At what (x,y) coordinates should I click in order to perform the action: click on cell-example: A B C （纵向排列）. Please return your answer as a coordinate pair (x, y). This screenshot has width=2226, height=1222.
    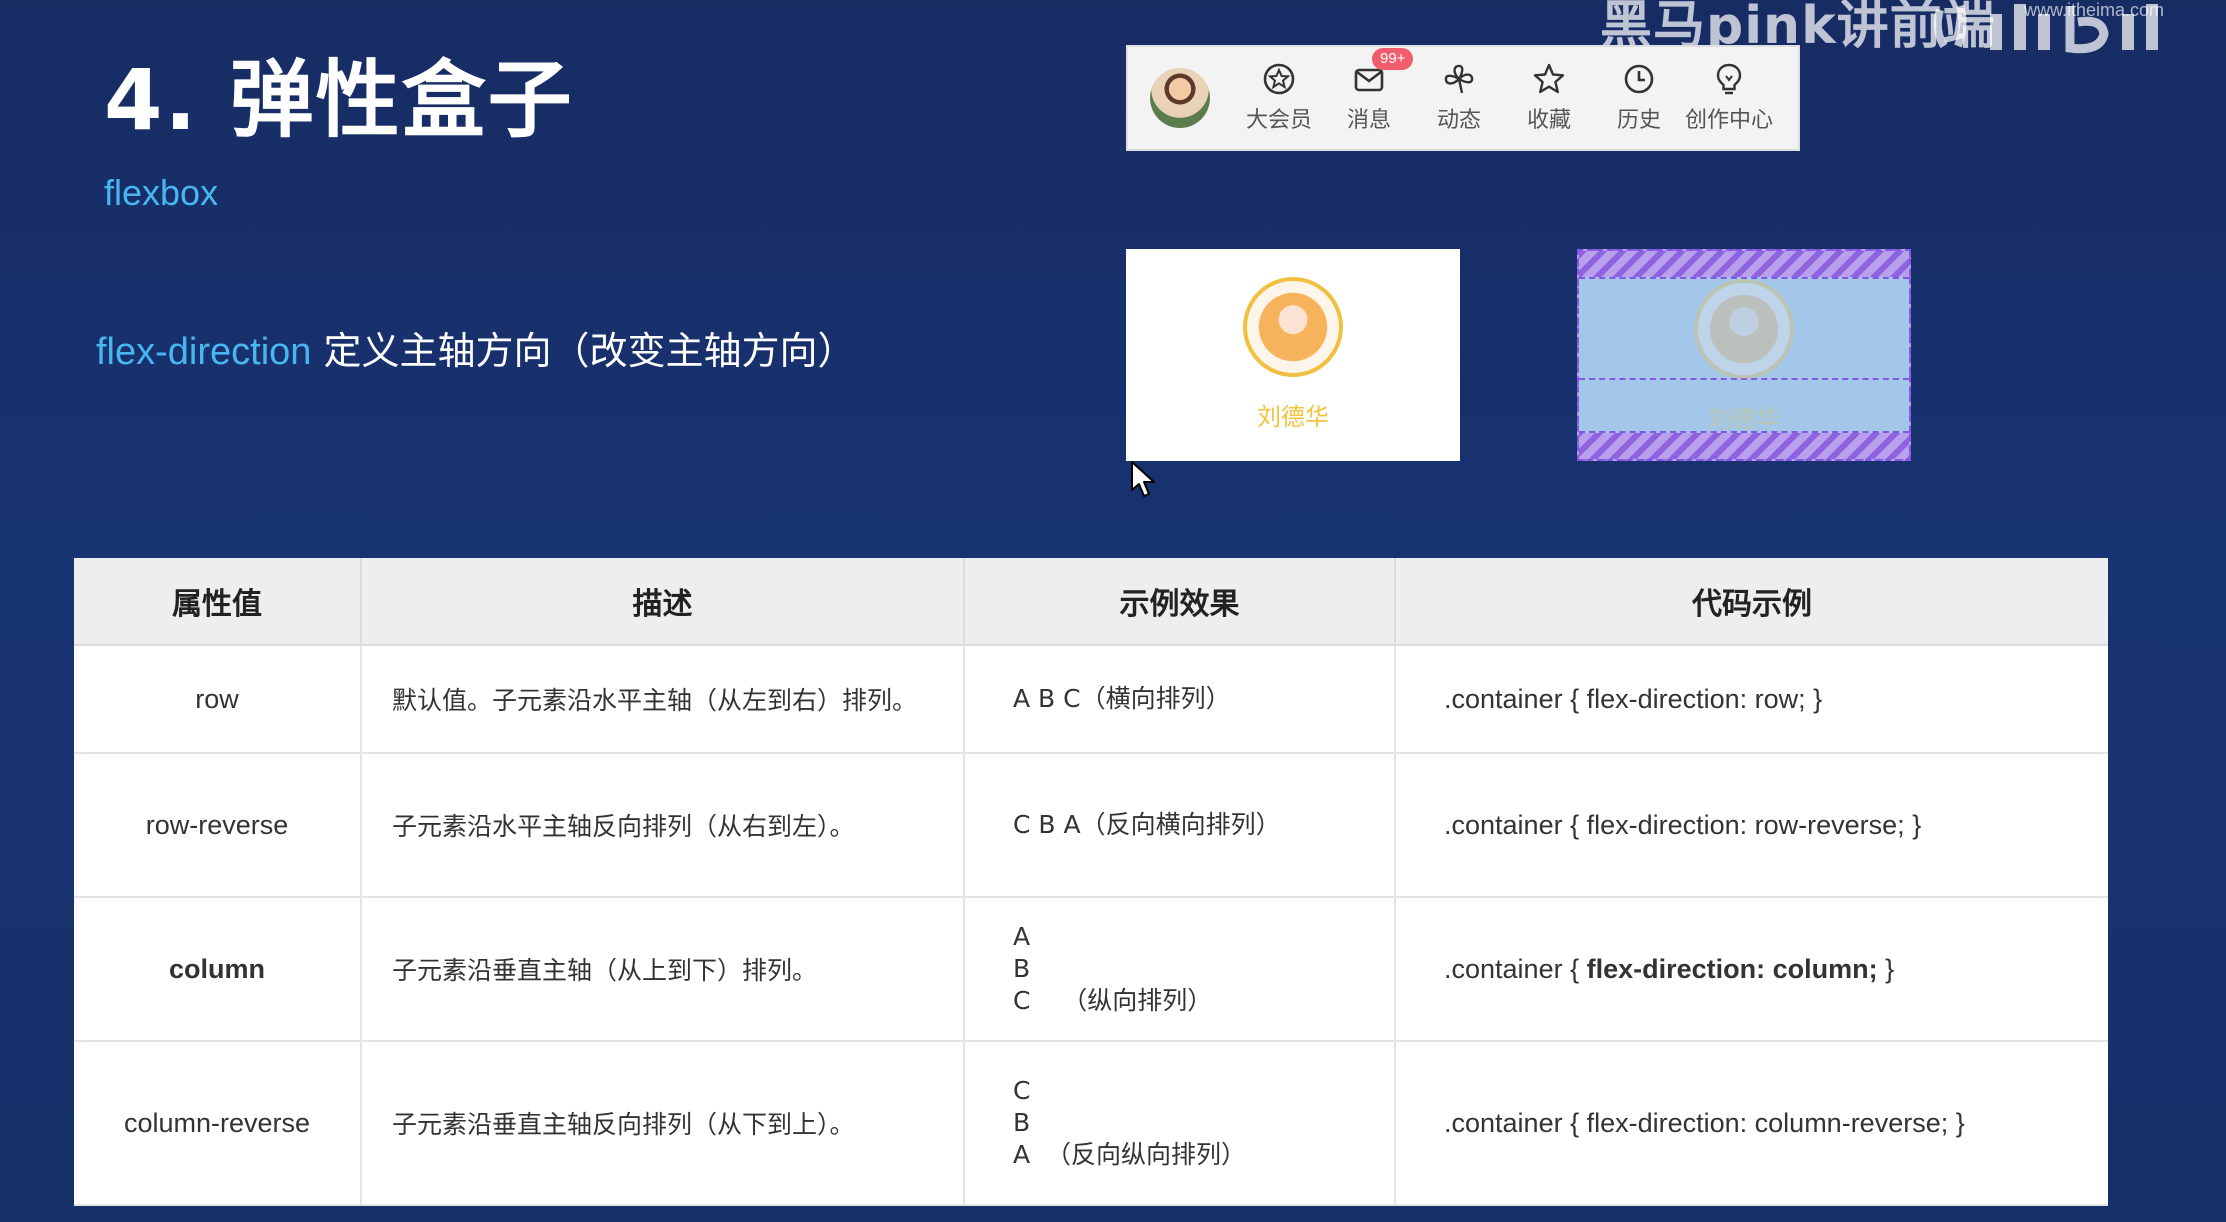
    Looking at the image, I should click on (1180, 969).